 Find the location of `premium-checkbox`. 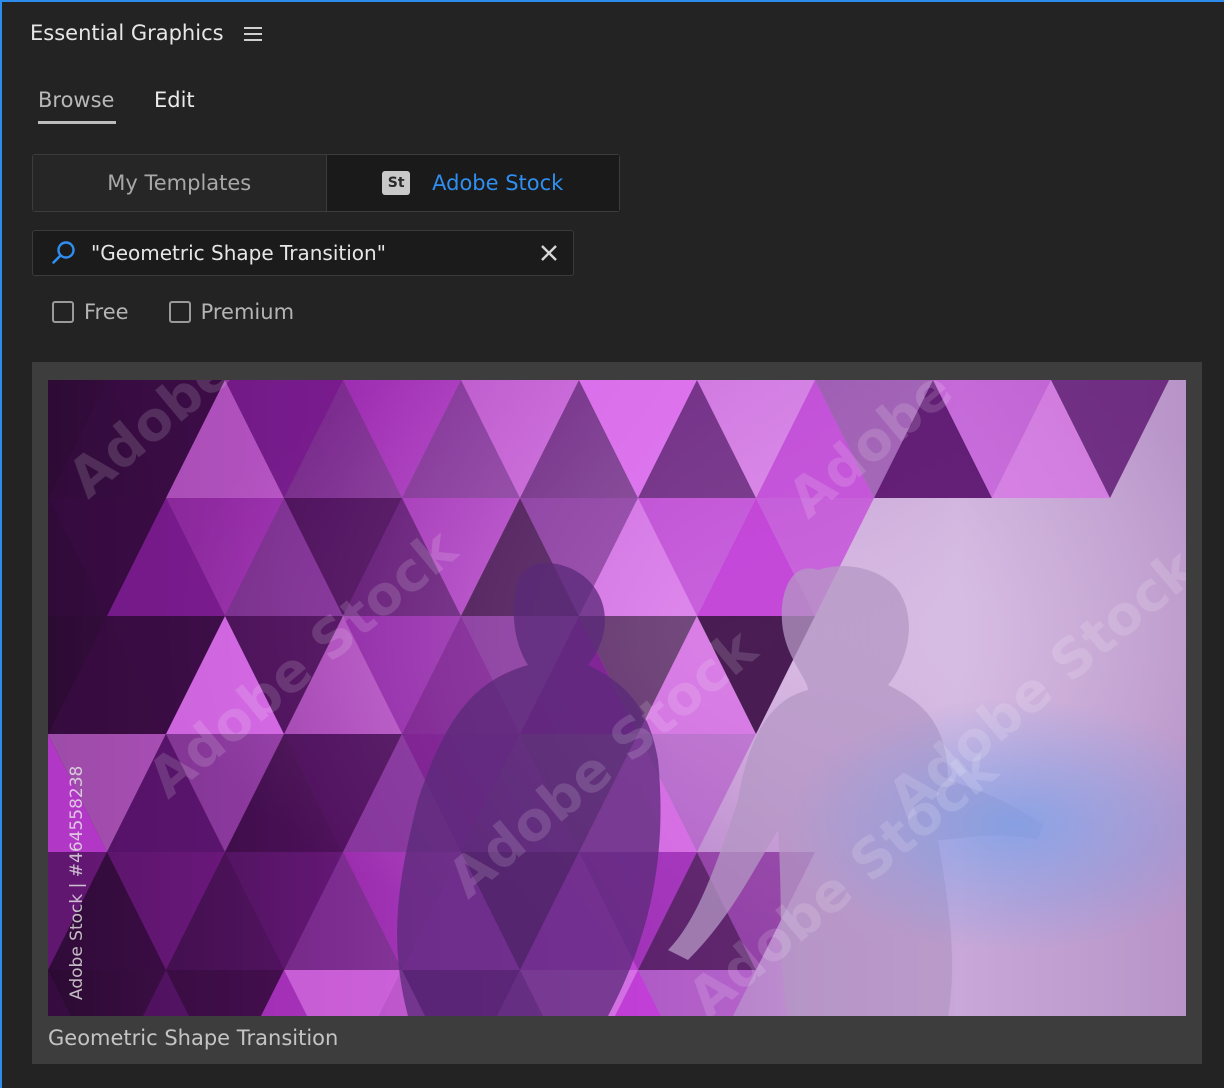

premium-checkbox is located at coordinates (179, 312).